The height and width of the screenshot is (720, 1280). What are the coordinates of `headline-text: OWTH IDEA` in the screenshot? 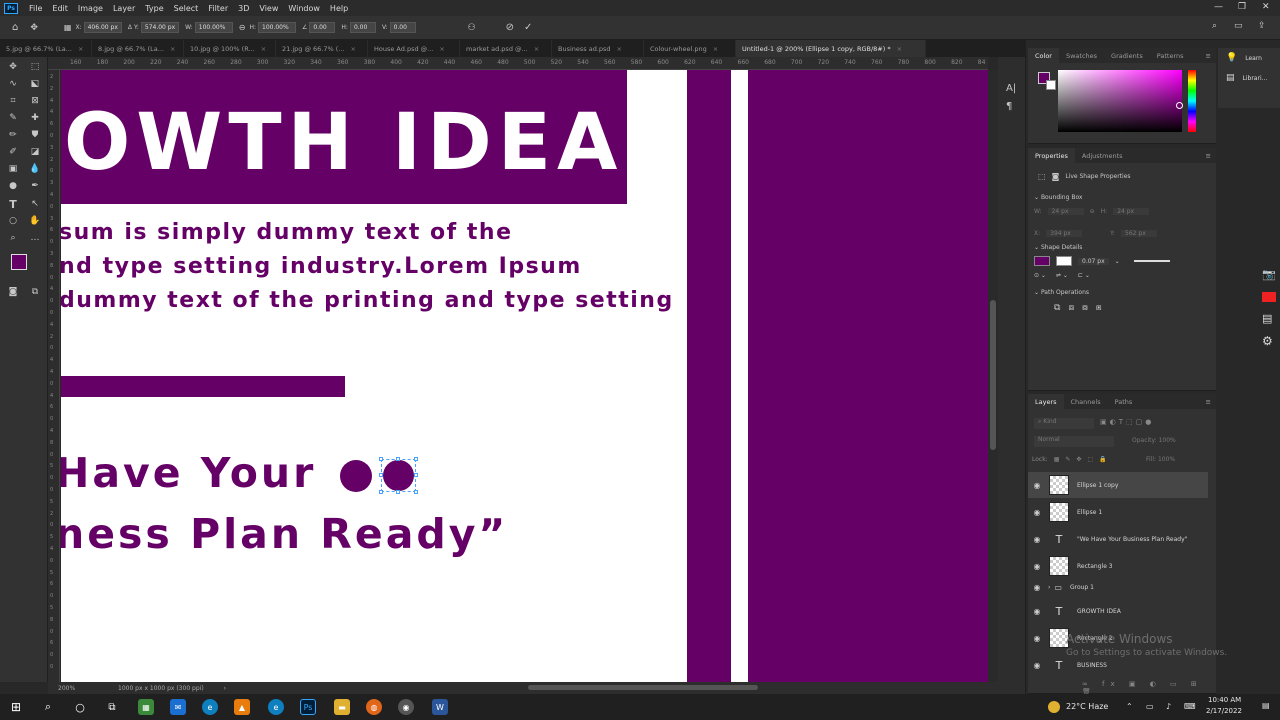 It's located at (343, 143).